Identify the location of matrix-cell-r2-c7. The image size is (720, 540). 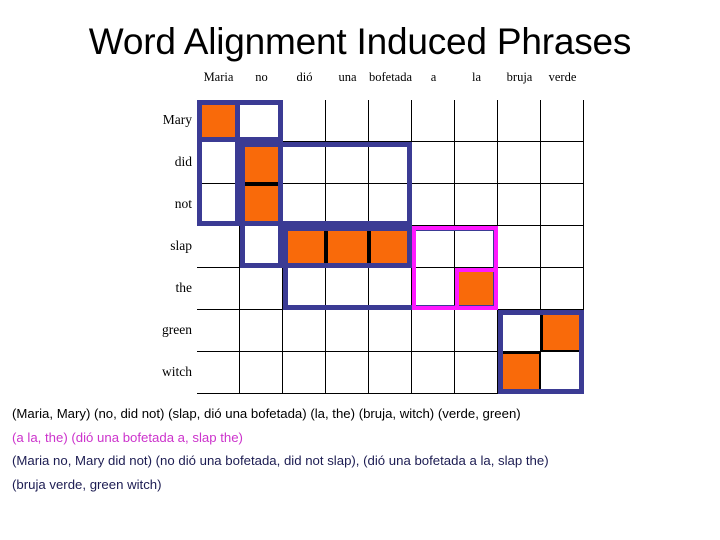
(519, 205).